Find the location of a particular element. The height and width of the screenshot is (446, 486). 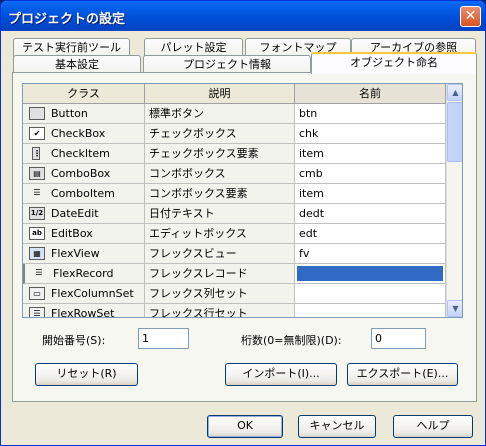

table-row: ▦ FlexView フレックスビュー fv is located at coordinates (234, 254).